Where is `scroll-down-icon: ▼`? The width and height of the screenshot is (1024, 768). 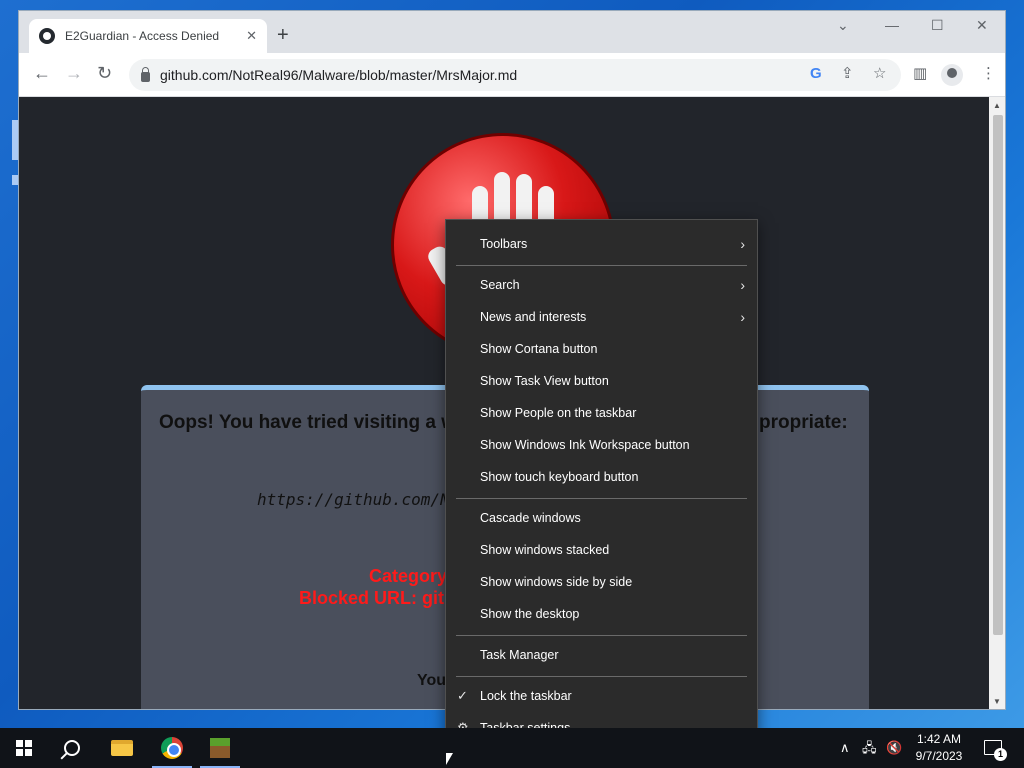
scroll-down-icon: ▼ is located at coordinates (997, 701).